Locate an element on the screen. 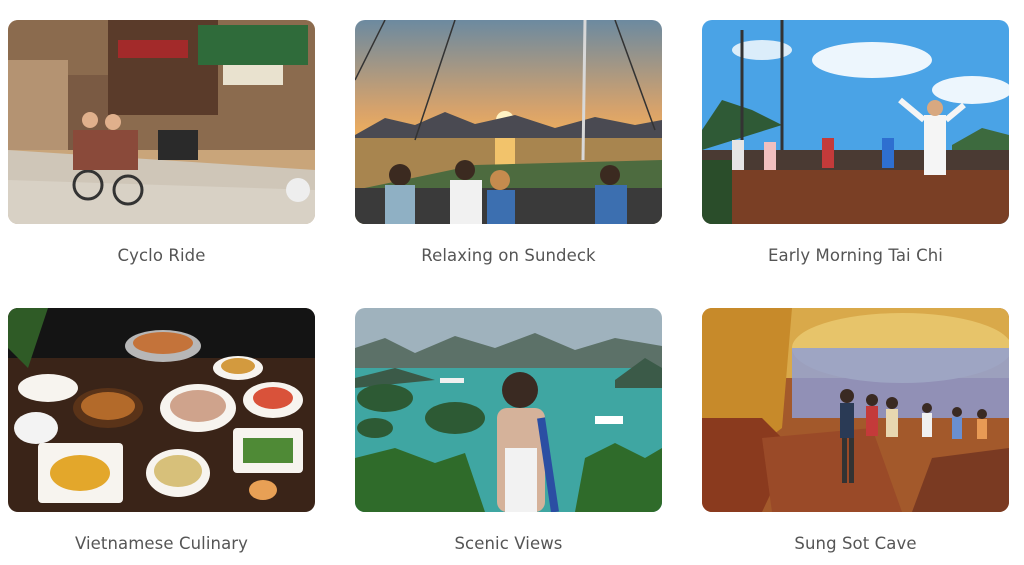  activity-card-early-morning-tai-chi: Early Morning Tai Chi is located at coordinates (855, 142).